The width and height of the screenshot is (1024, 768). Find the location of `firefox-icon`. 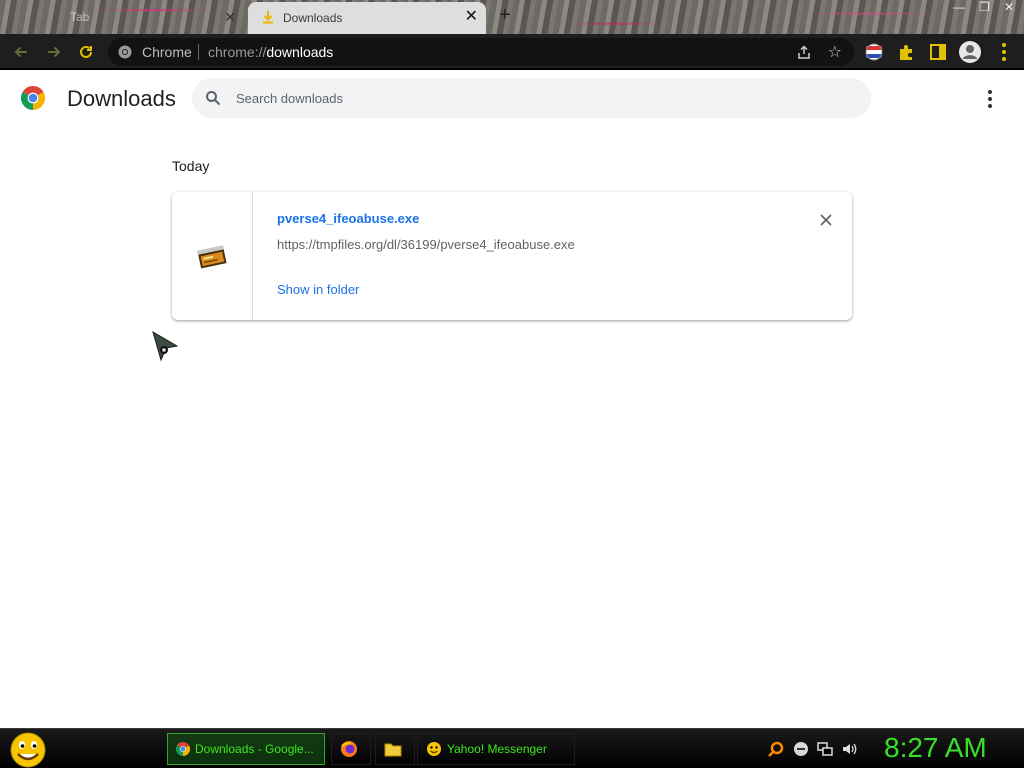

firefox-icon is located at coordinates (349, 749).